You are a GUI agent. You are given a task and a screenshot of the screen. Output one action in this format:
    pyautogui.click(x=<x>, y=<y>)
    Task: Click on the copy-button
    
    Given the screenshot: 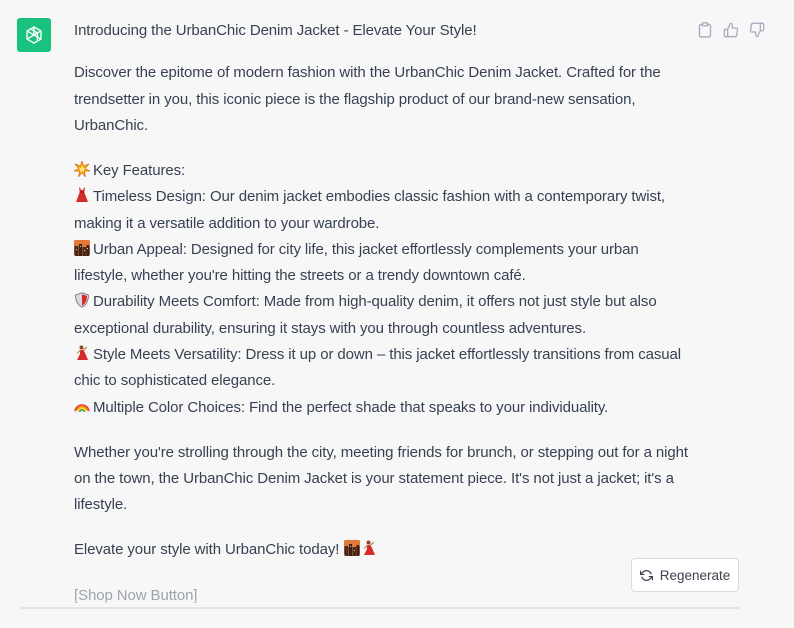 What is the action you would take?
    pyautogui.click(x=704, y=29)
    